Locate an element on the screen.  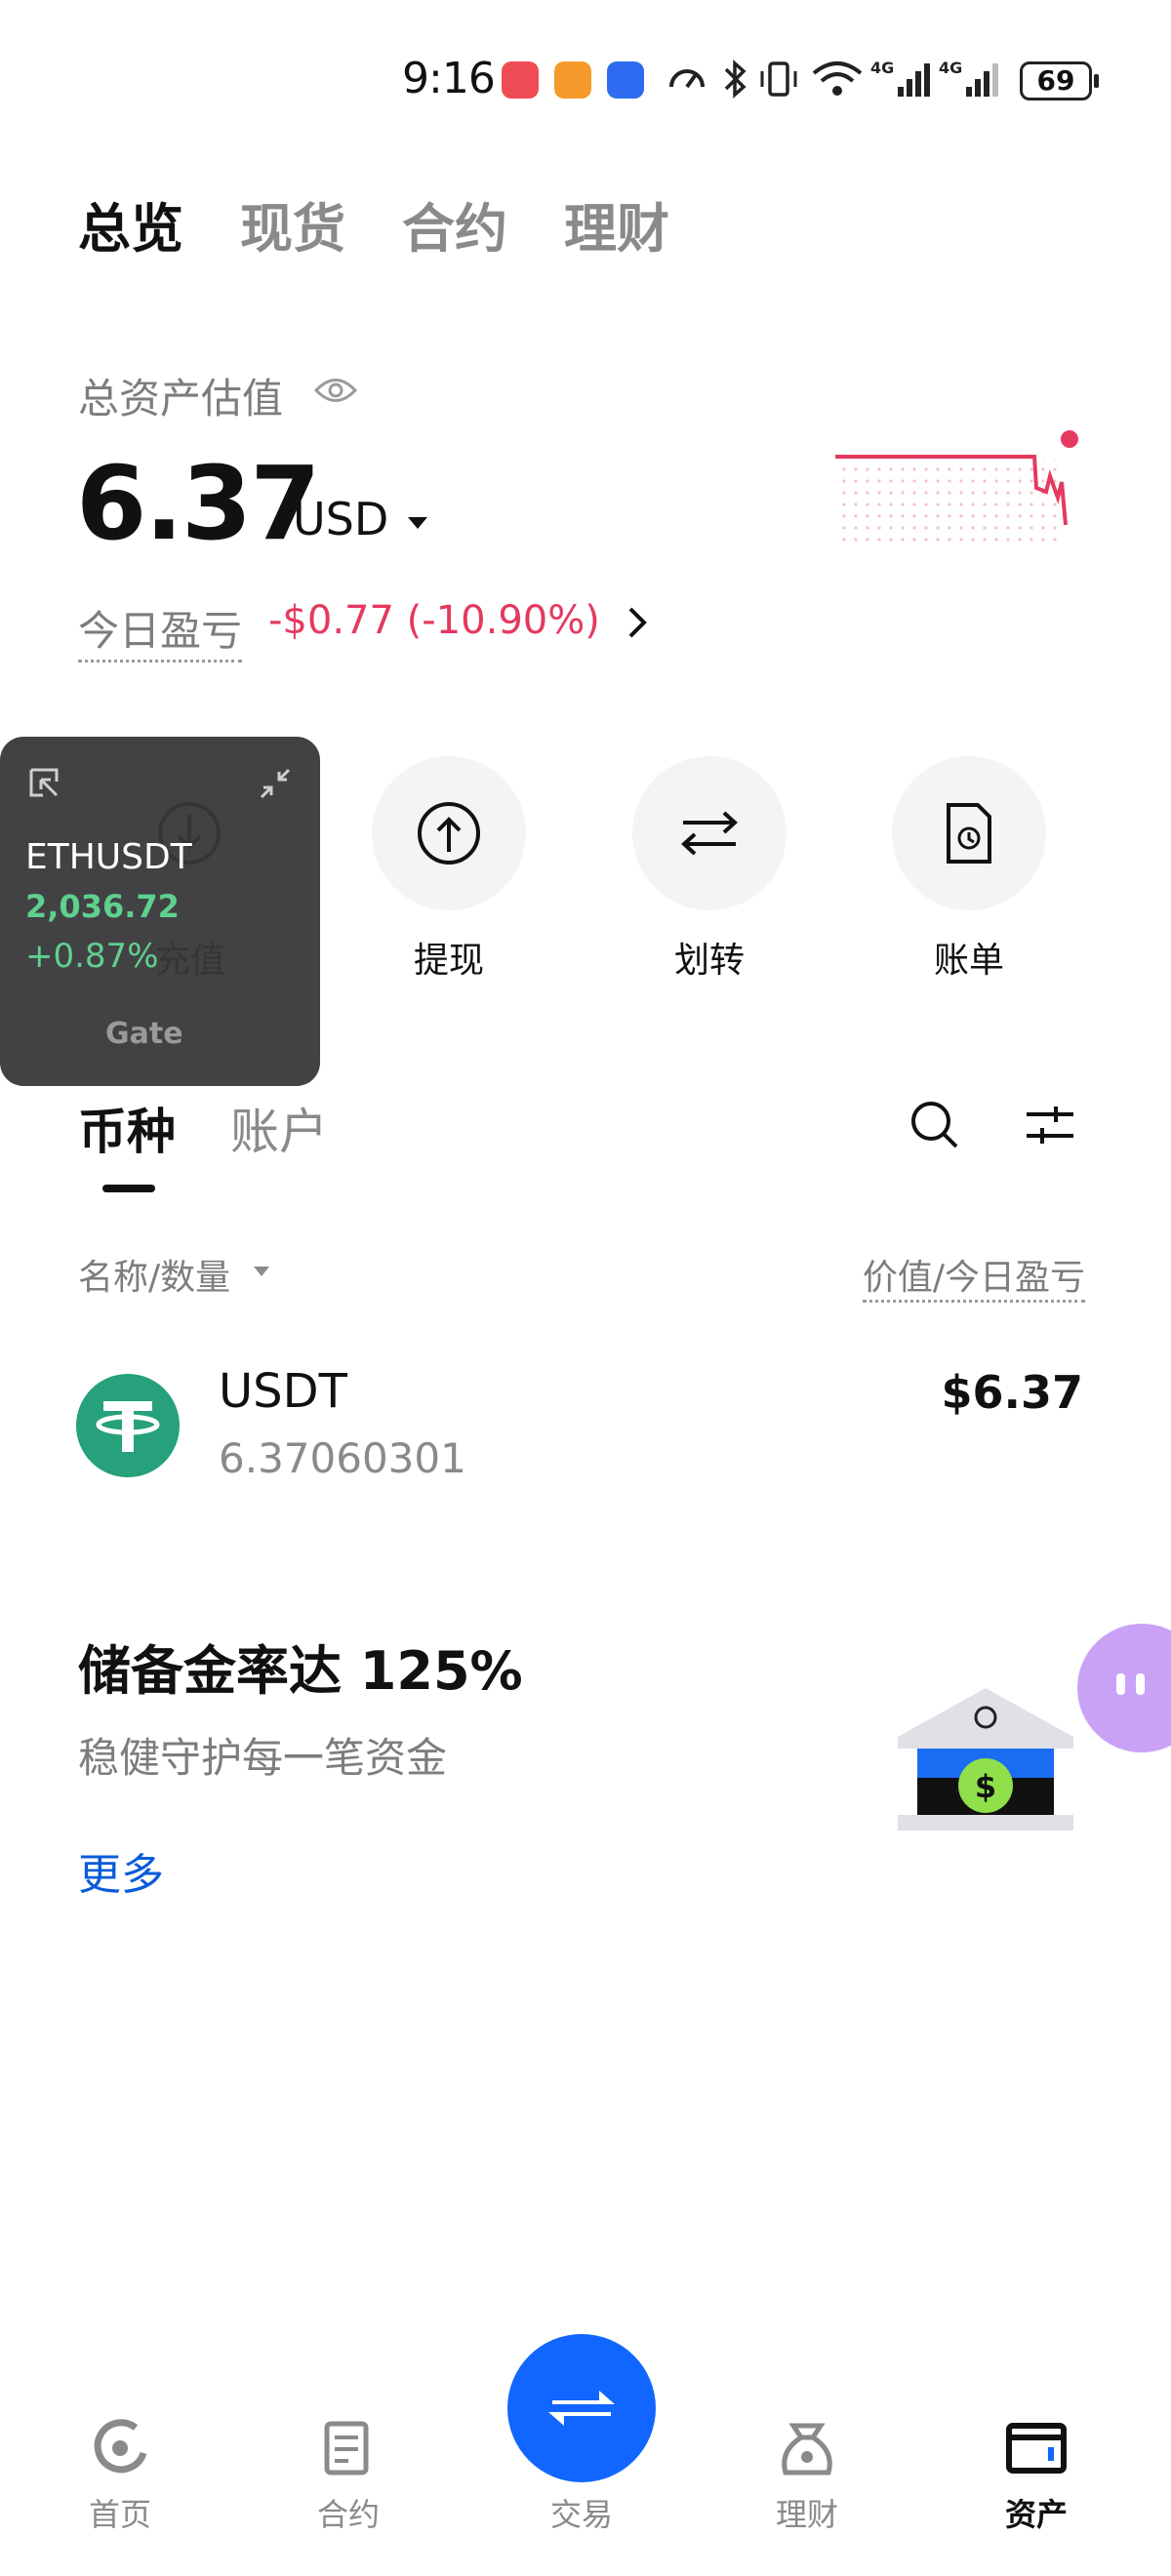
withdraw-button is located at coordinates (449, 833).